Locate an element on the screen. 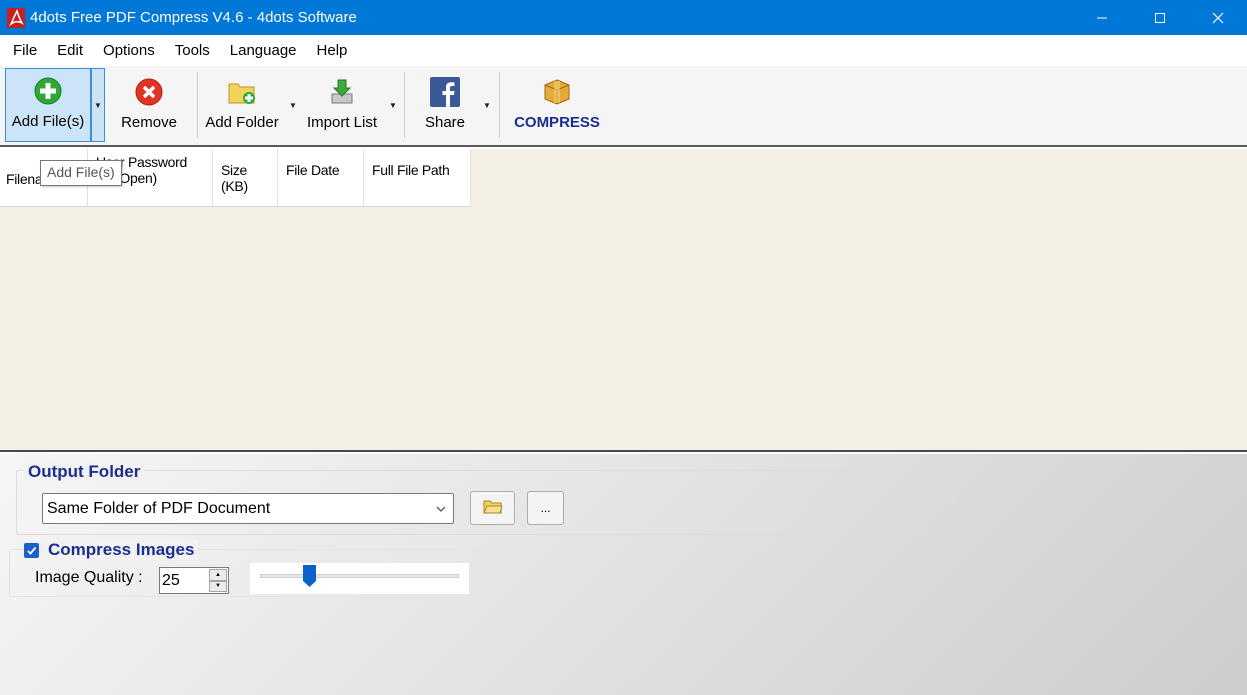 This screenshot has width=1247, height=695. column-header-full-path: Full File Path is located at coordinates (417, 177).